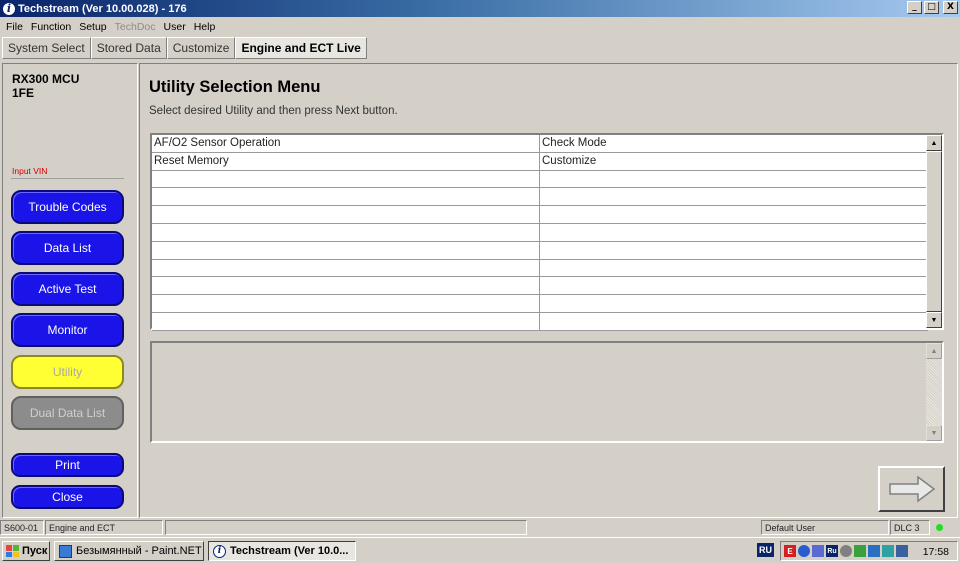  I want to click on description-scrollbar: ▲ ▼, so click(934, 392).